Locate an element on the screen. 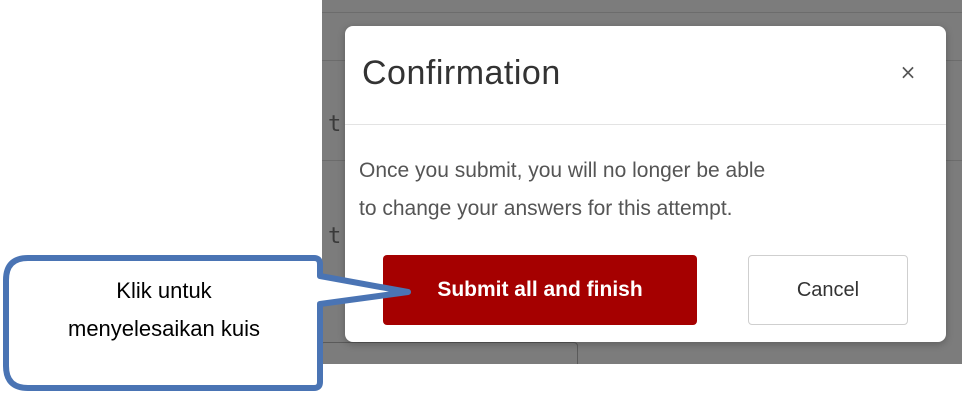  callout-label: Klik untuk menyelesaikan kuis is located at coordinates (164, 310).